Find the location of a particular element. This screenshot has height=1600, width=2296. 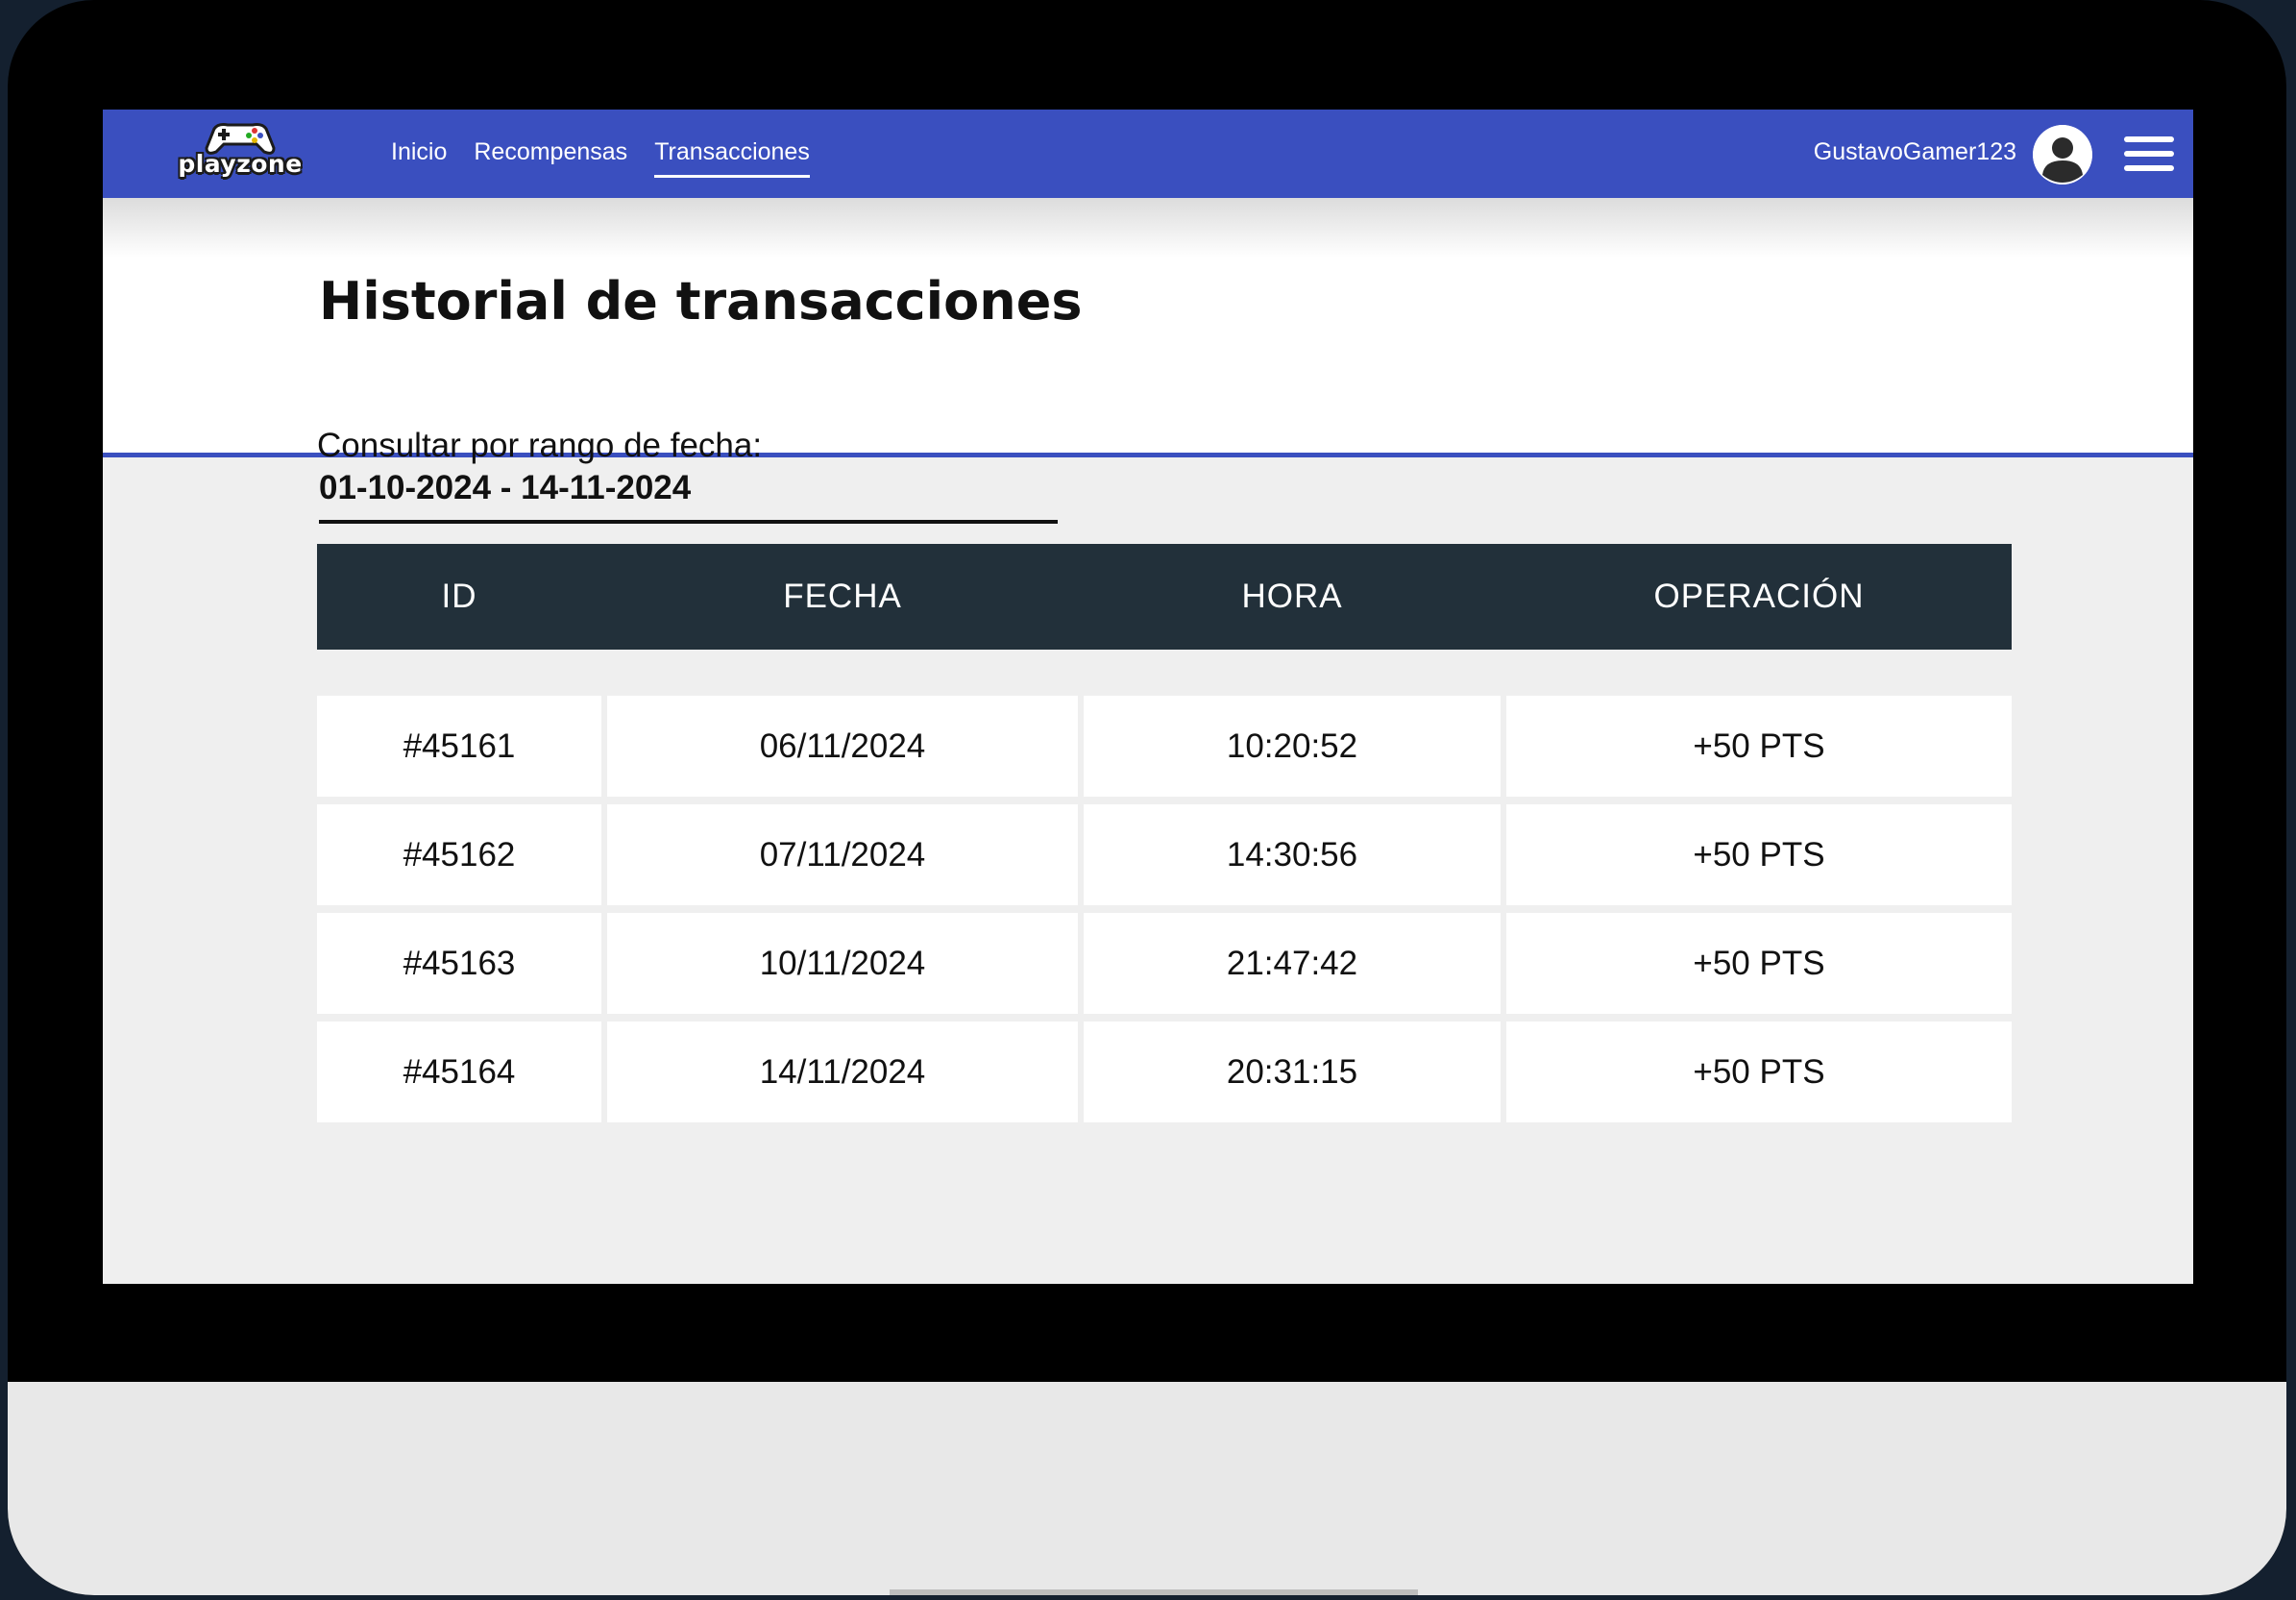

cell-hora: 10:20:52 is located at coordinates (1292, 746).